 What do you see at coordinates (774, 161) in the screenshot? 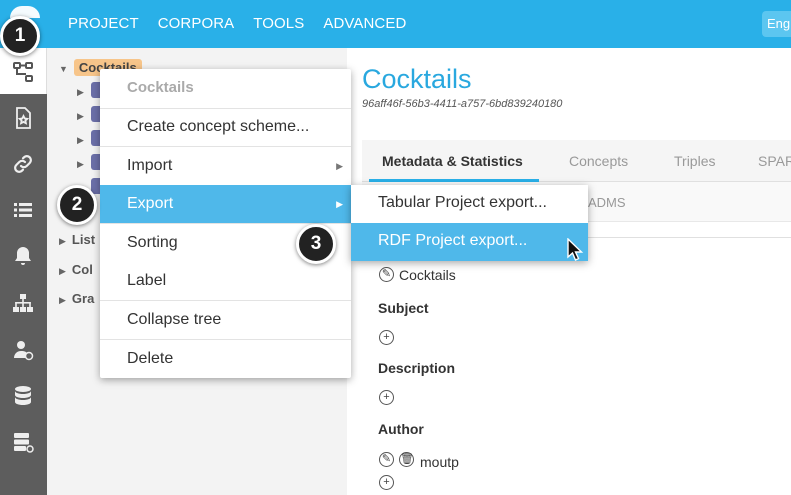
I see `tab-sparql: SPAR` at bounding box center [774, 161].